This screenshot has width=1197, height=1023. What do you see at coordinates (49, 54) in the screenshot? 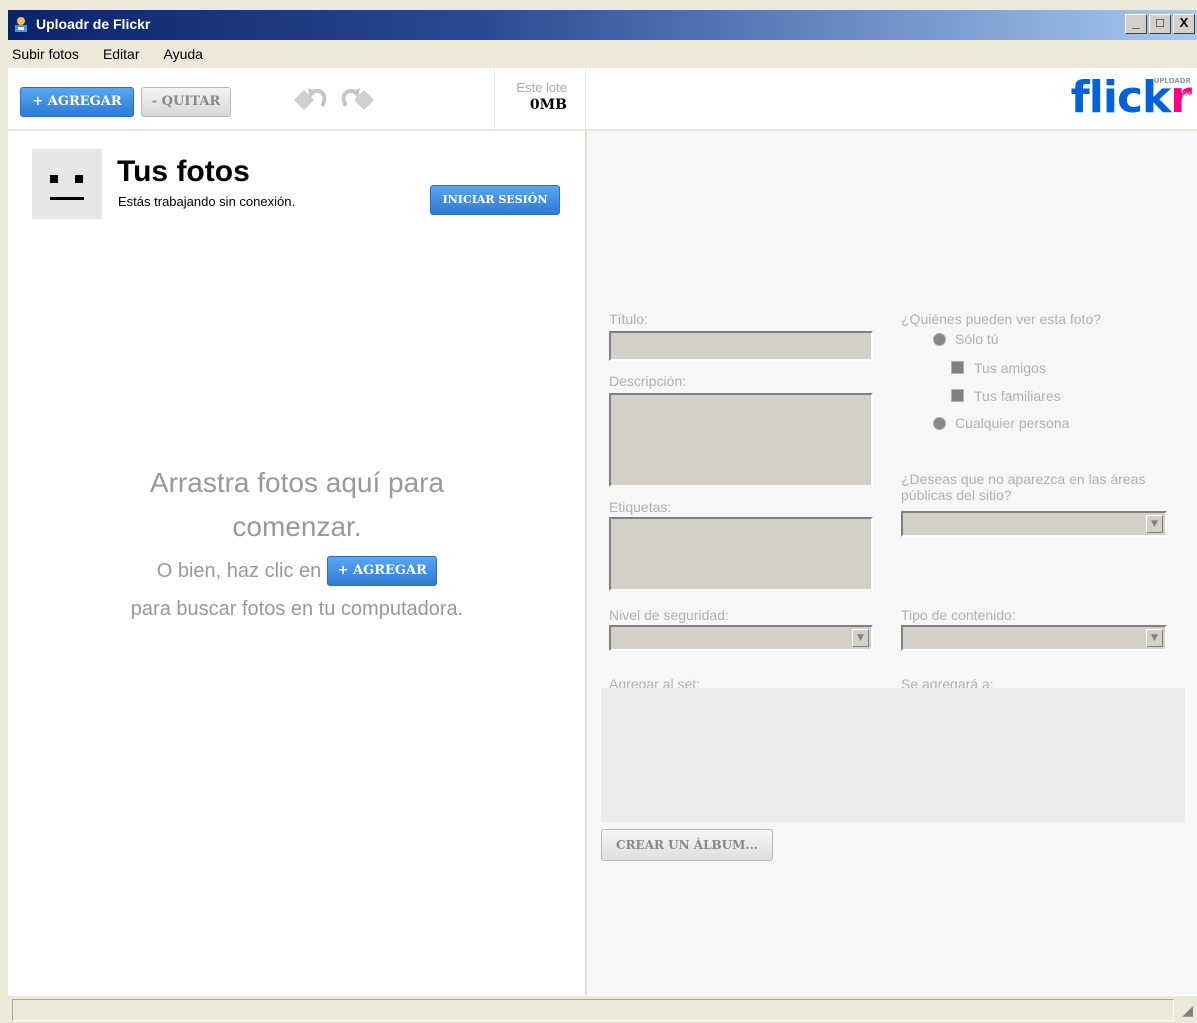
I see `menu-subir-fotos: Subir fotos` at bounding box center [49, 54].